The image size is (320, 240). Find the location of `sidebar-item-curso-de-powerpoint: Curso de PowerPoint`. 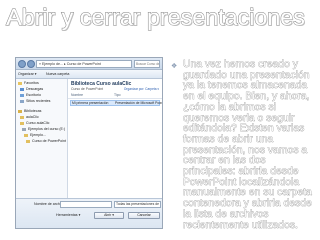

sidebar-item-curso-de-powerpoint: Curso de PowerPoint is located at coordinates (46, 141).